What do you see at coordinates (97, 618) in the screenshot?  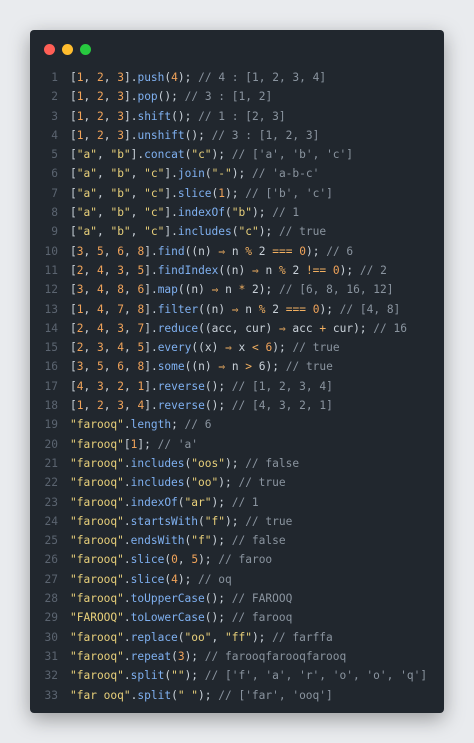 I see `code-token: "FAROOQ"` at bounding box center [97, 618].